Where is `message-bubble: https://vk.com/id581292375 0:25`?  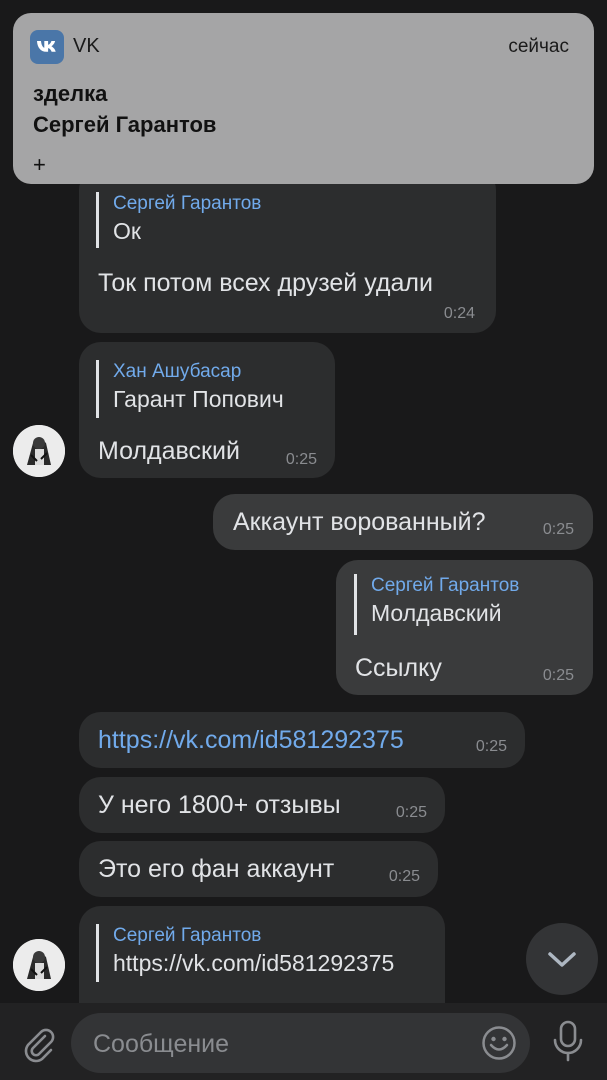 message-bubble: https://vk.com/id581292375 0:25 is located at coordinates (302, 740).